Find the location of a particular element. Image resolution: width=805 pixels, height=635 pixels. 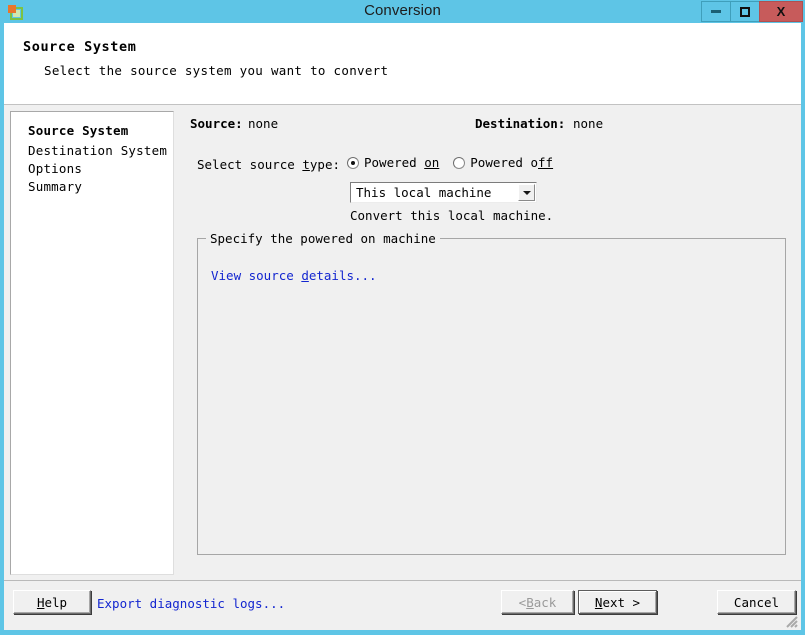

footer-divider is located at coordinates (402, 580).